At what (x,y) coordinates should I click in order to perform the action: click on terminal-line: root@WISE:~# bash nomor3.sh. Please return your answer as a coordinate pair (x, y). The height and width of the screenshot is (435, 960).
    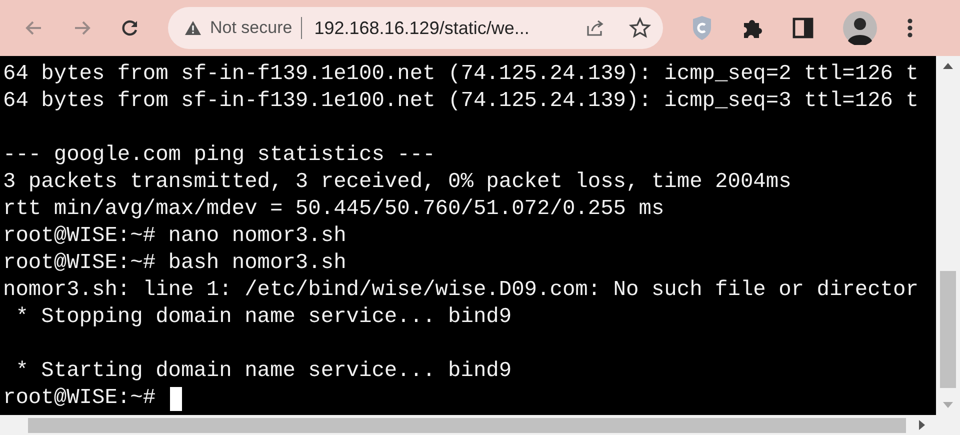
    Looking at the image, I should click on (175, 263).